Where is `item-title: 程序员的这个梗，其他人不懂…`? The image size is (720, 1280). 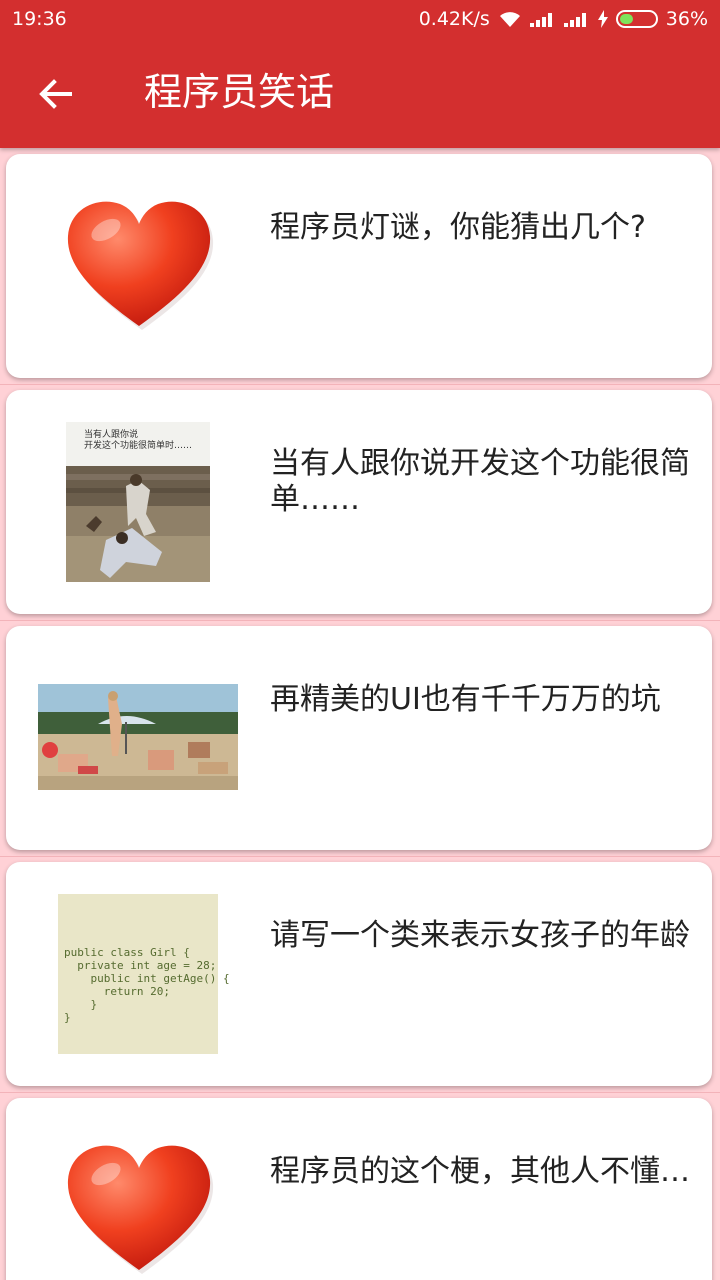 item-title: 程序员的这个梗，其他人不懂… is located at coordinates (480, 1171).